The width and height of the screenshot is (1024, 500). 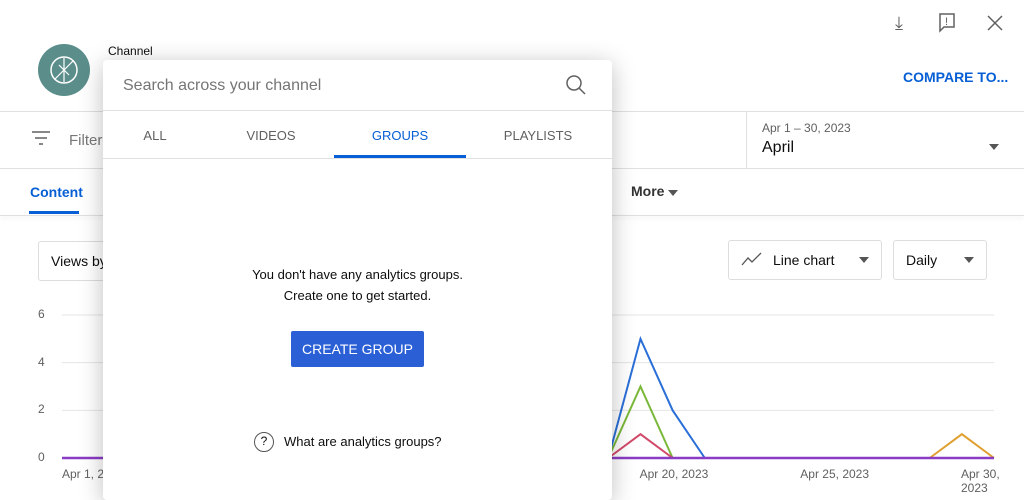 What do you see at coordinates (357, 295) in the screenshot?
I see `empty-submessage: Create one to get started.` at bounding box center [357, 295].